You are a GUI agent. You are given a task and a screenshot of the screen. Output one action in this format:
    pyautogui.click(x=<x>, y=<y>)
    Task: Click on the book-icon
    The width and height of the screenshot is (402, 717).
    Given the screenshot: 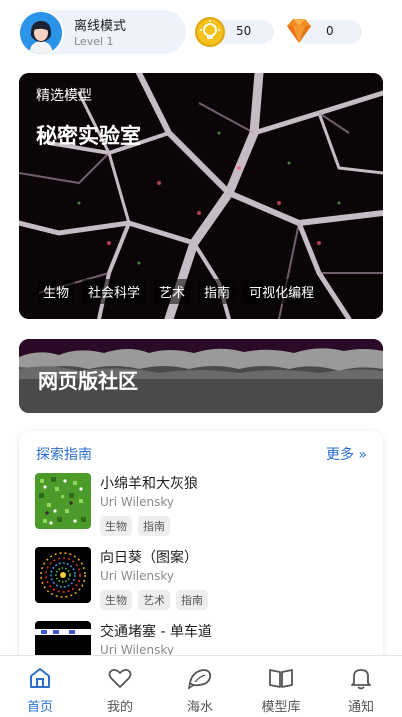 What is the action you would take?
    pyautogui.click(x=281, y=678)
    